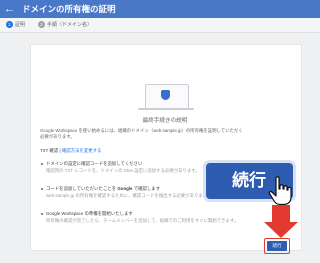 The image size is (320, 263). I want to click on shield-icon, so click(165, 95).